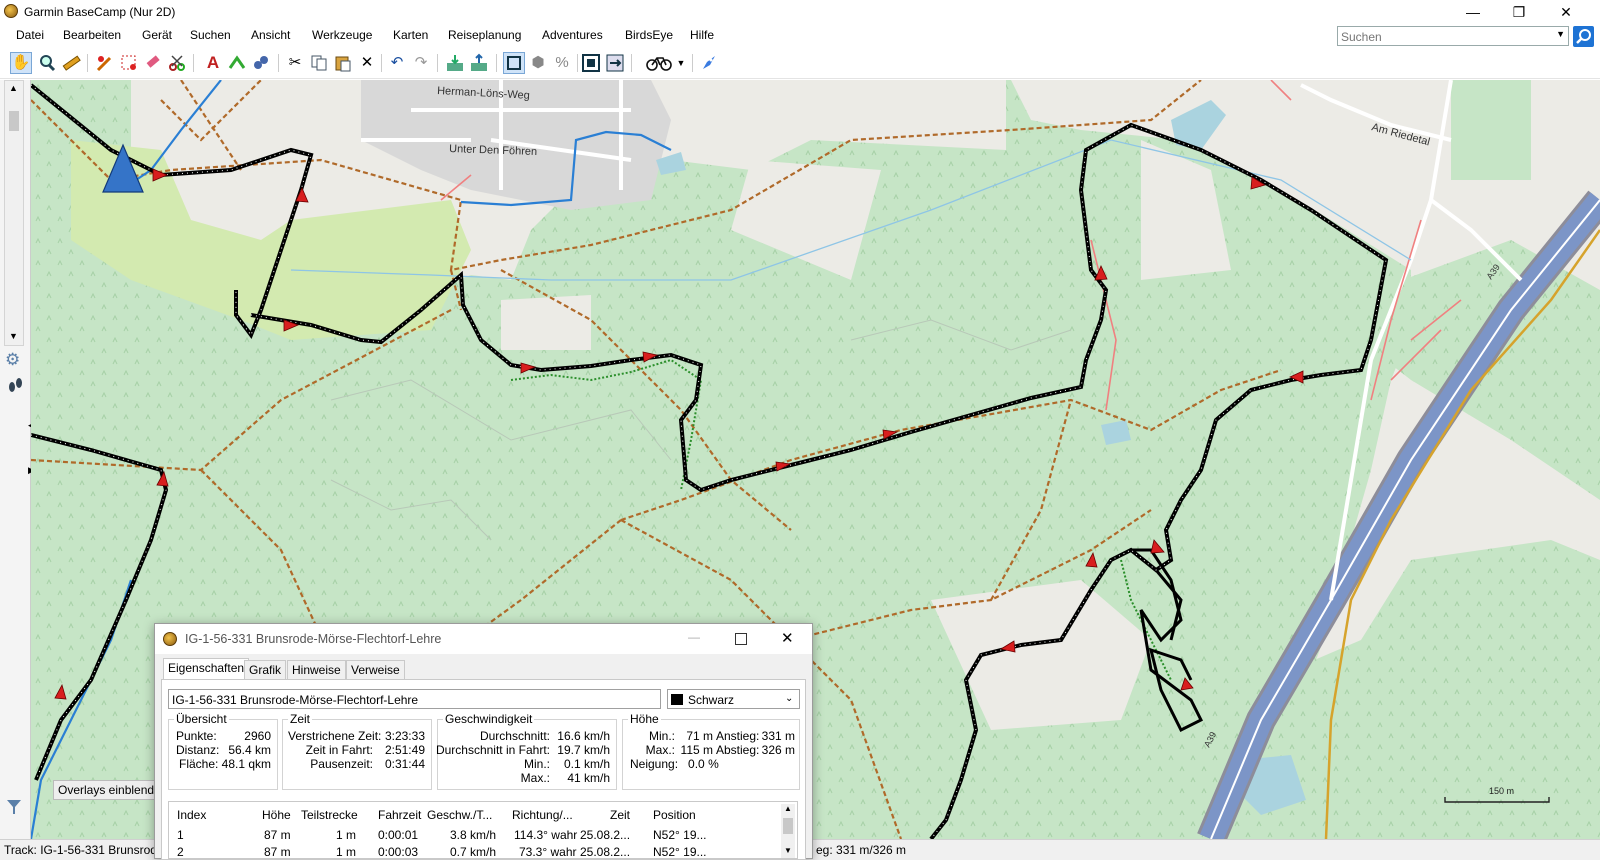  What do you see at coordinates (129, 63) in the screenshot?
I see `select-track-icon` at bounding box center [129, 63].